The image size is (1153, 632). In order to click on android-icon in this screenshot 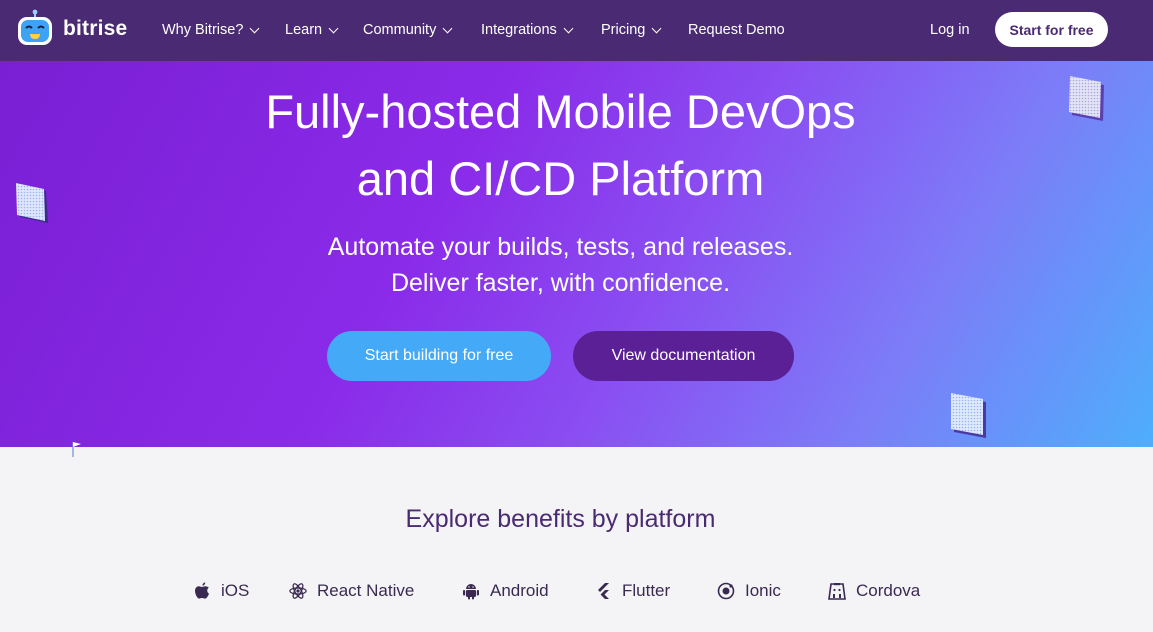, I will do `click(471, 591)`.